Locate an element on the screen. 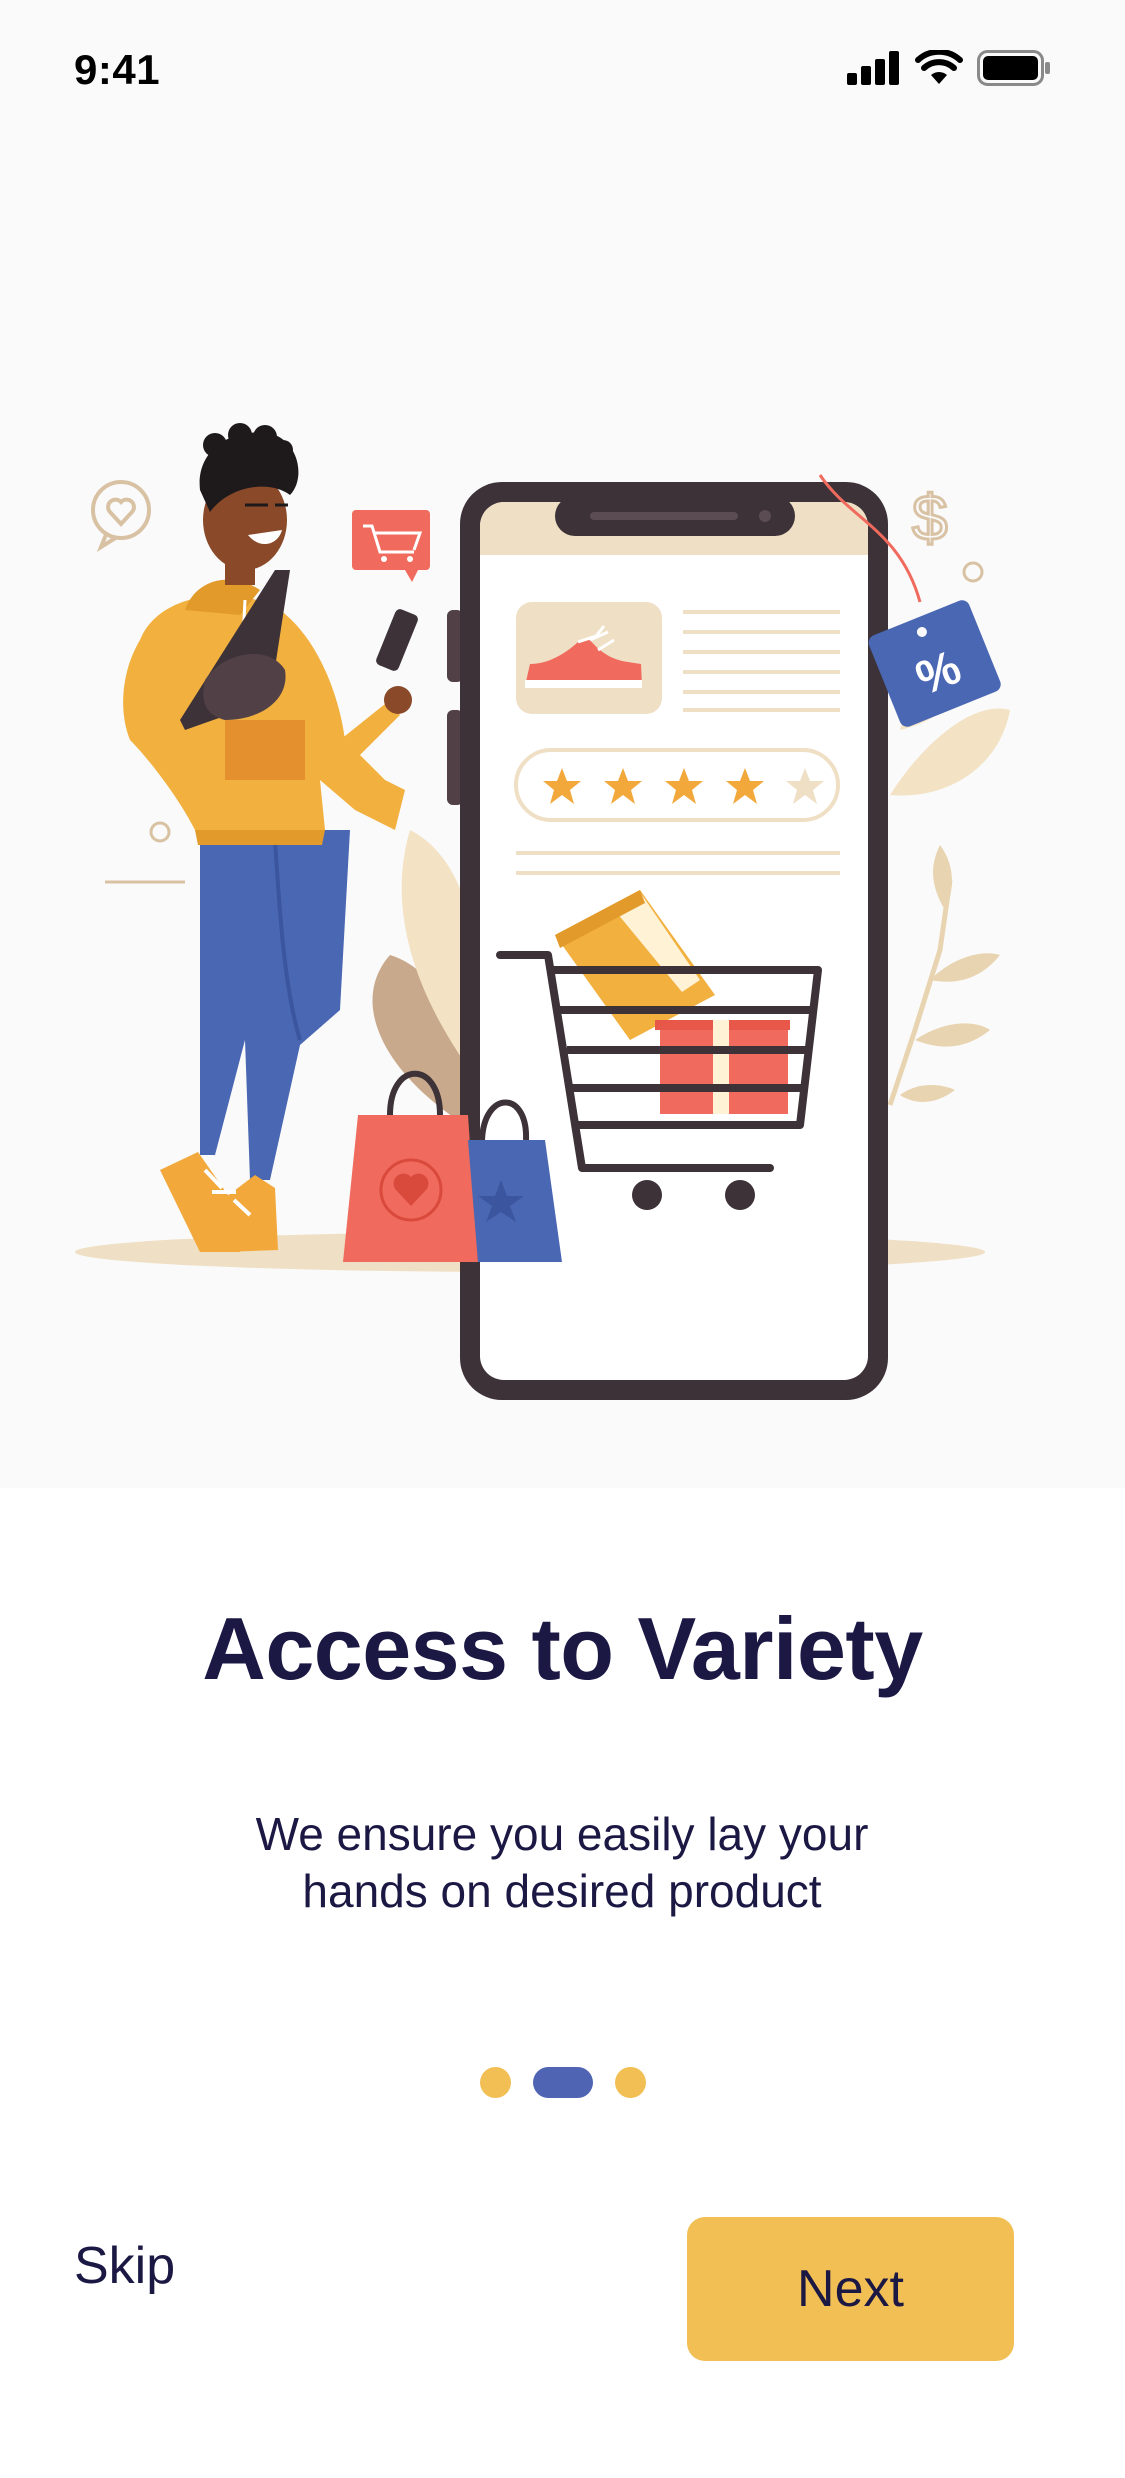 This screenshot has height=2478, width=1125. status-time: 9:41 is located at coordinates (117, 69).